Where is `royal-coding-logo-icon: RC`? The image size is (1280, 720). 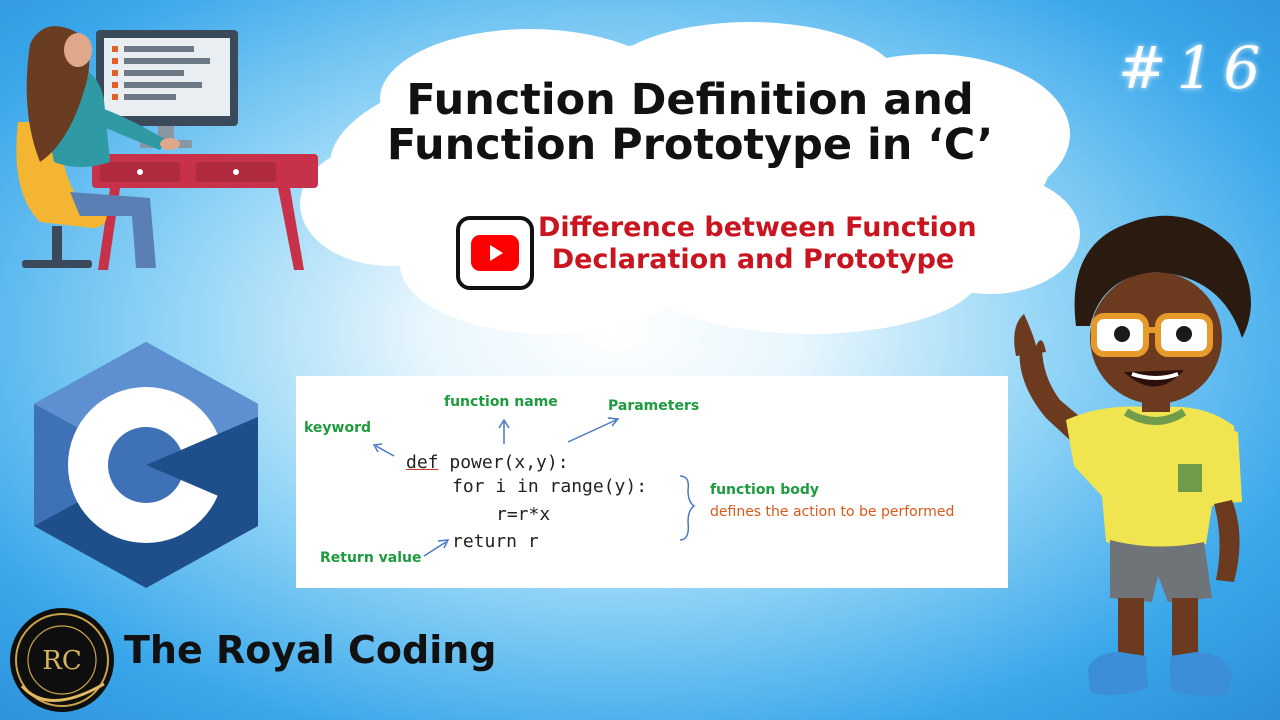
royal-coding-logo-icon: RC is located at coordinates (62, 660).